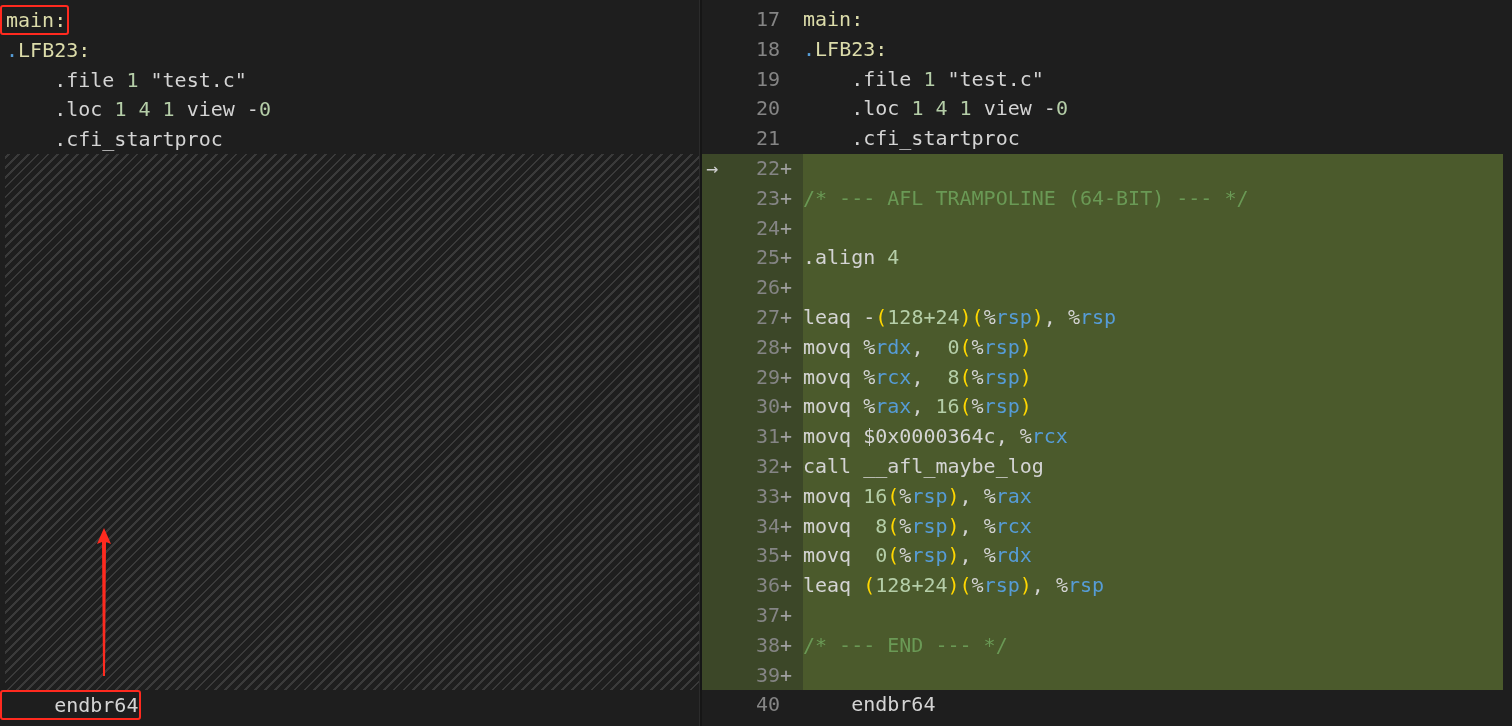 This screenshot has height=726, width=1512. Describe the element at coordinates (767, 615) in the screenshot. I see `line-number: 37` at that location.